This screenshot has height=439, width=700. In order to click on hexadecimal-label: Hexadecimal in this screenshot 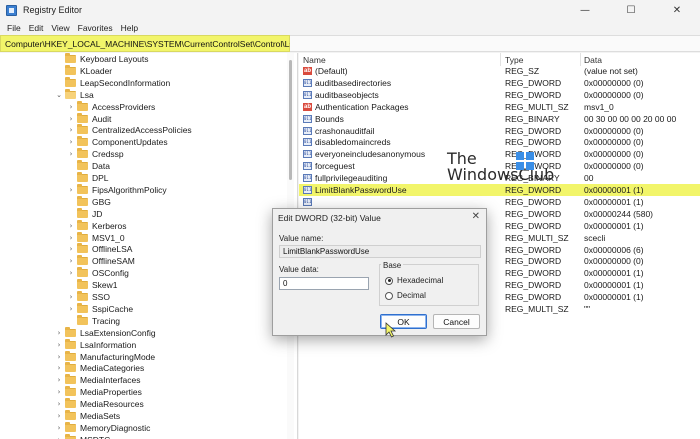, I will do `click(420, 280)`.